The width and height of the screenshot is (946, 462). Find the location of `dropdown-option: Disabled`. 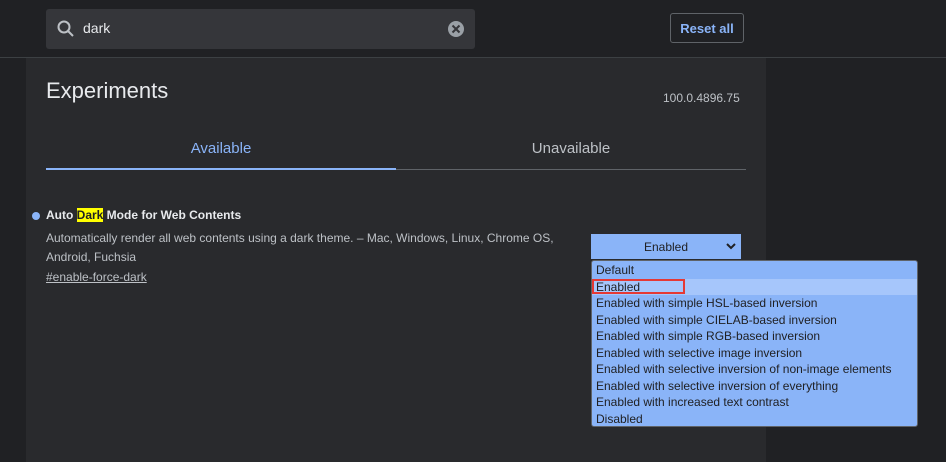

dropdown-option: Disabled is located at coordinates (754, 419).